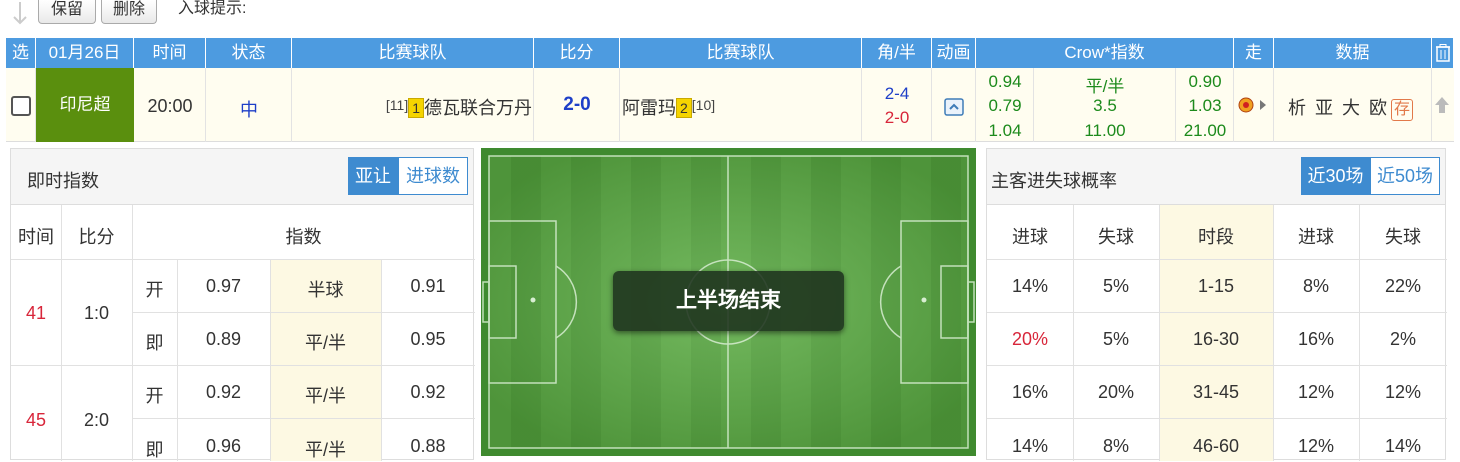 The height and width of the screenshot is (462, 1460). I want to click on home-rank: [11], so click(397, 105).